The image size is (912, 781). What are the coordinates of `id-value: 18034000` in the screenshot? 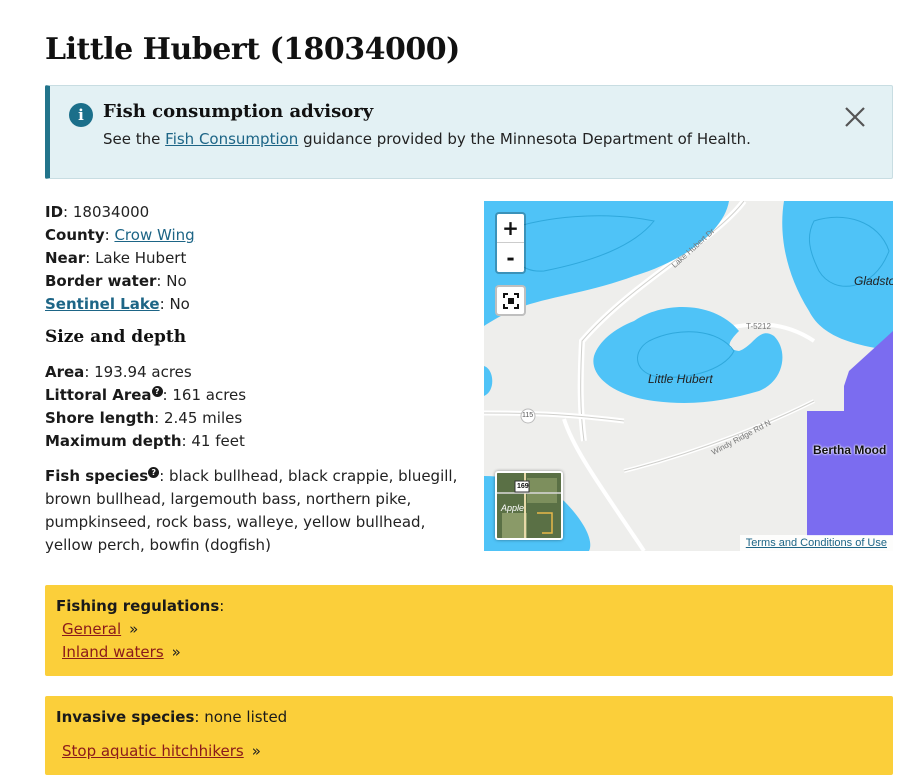 It's located at (111, 212).